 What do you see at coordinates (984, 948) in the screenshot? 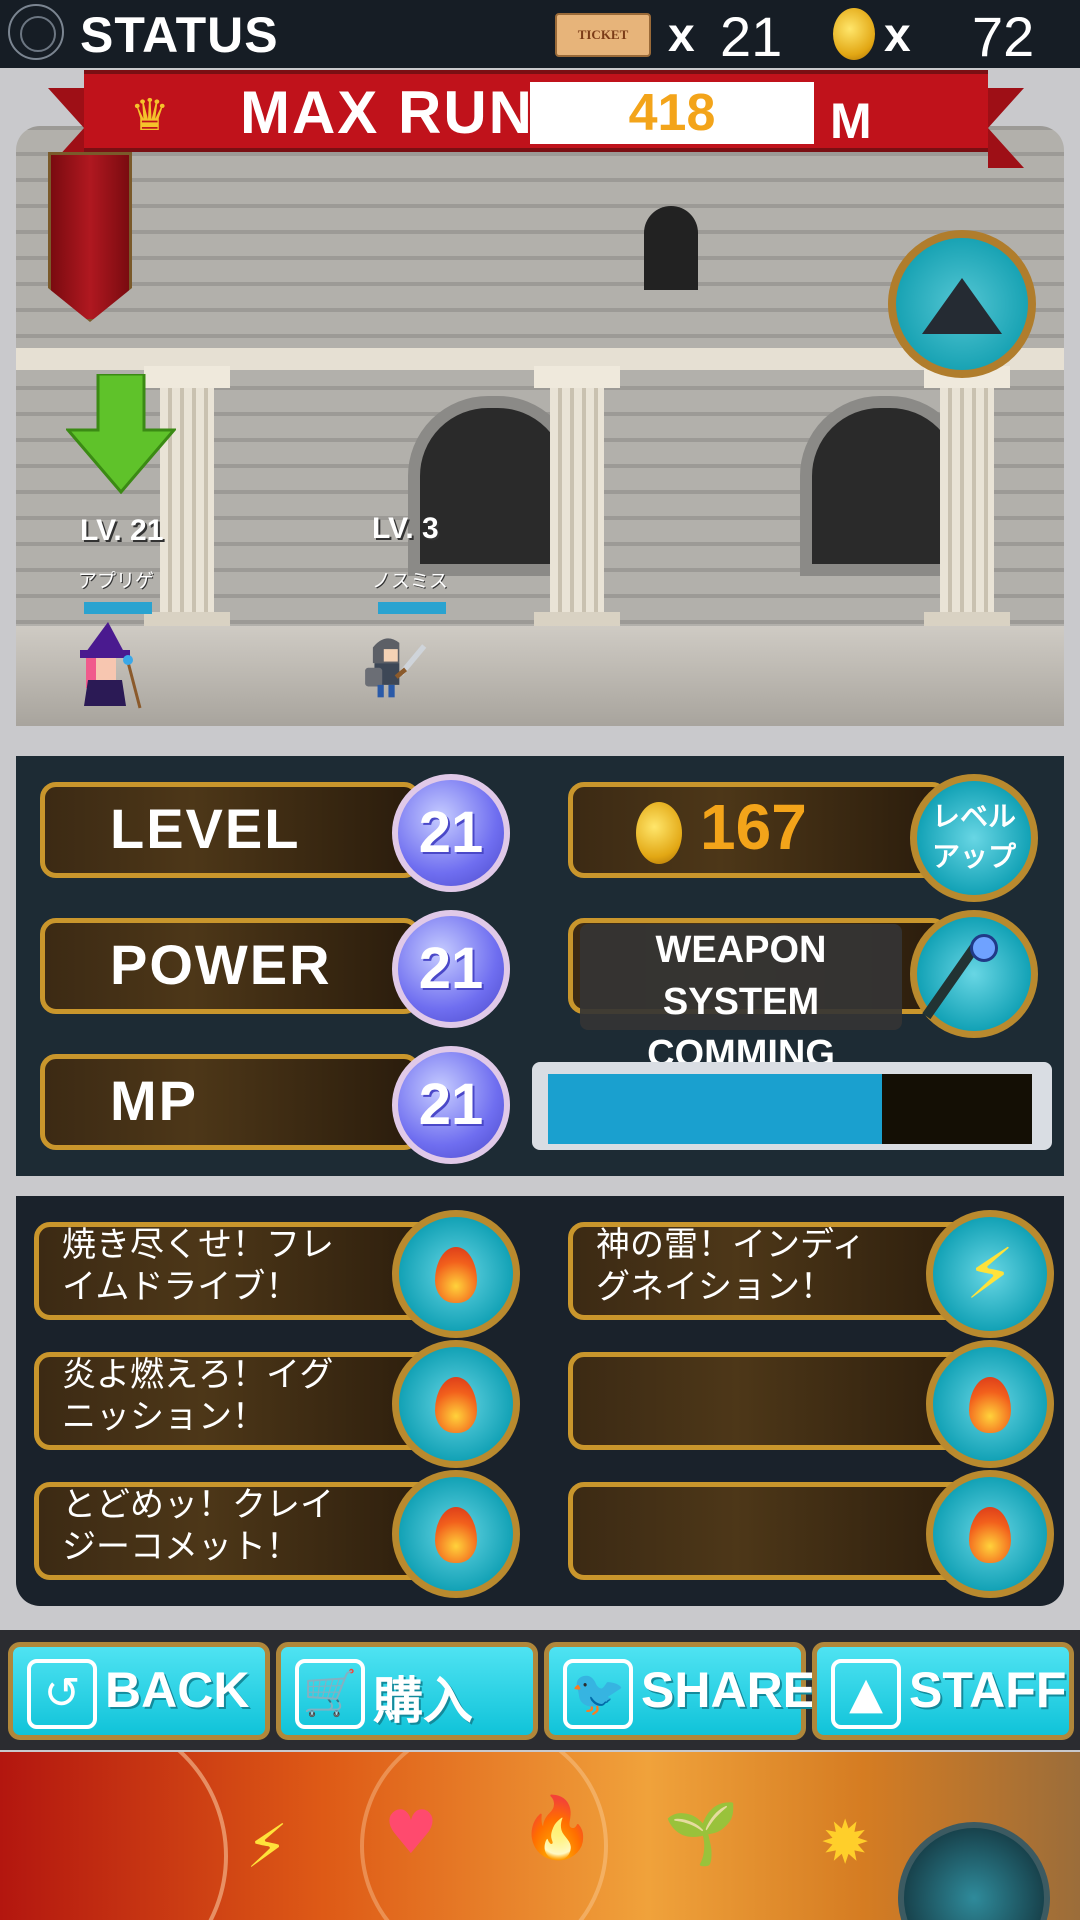
I see `wand-orb-icon` at bounding box center [984, 948].